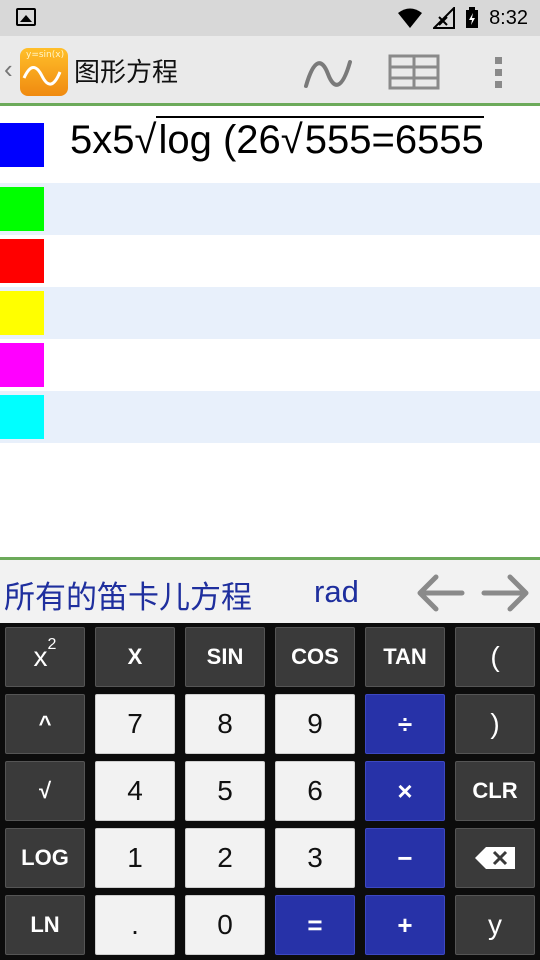  What do you see at coordinates (40, 656) in the screenshot?
I see `key-label: x` at bounding box center [40, 656].